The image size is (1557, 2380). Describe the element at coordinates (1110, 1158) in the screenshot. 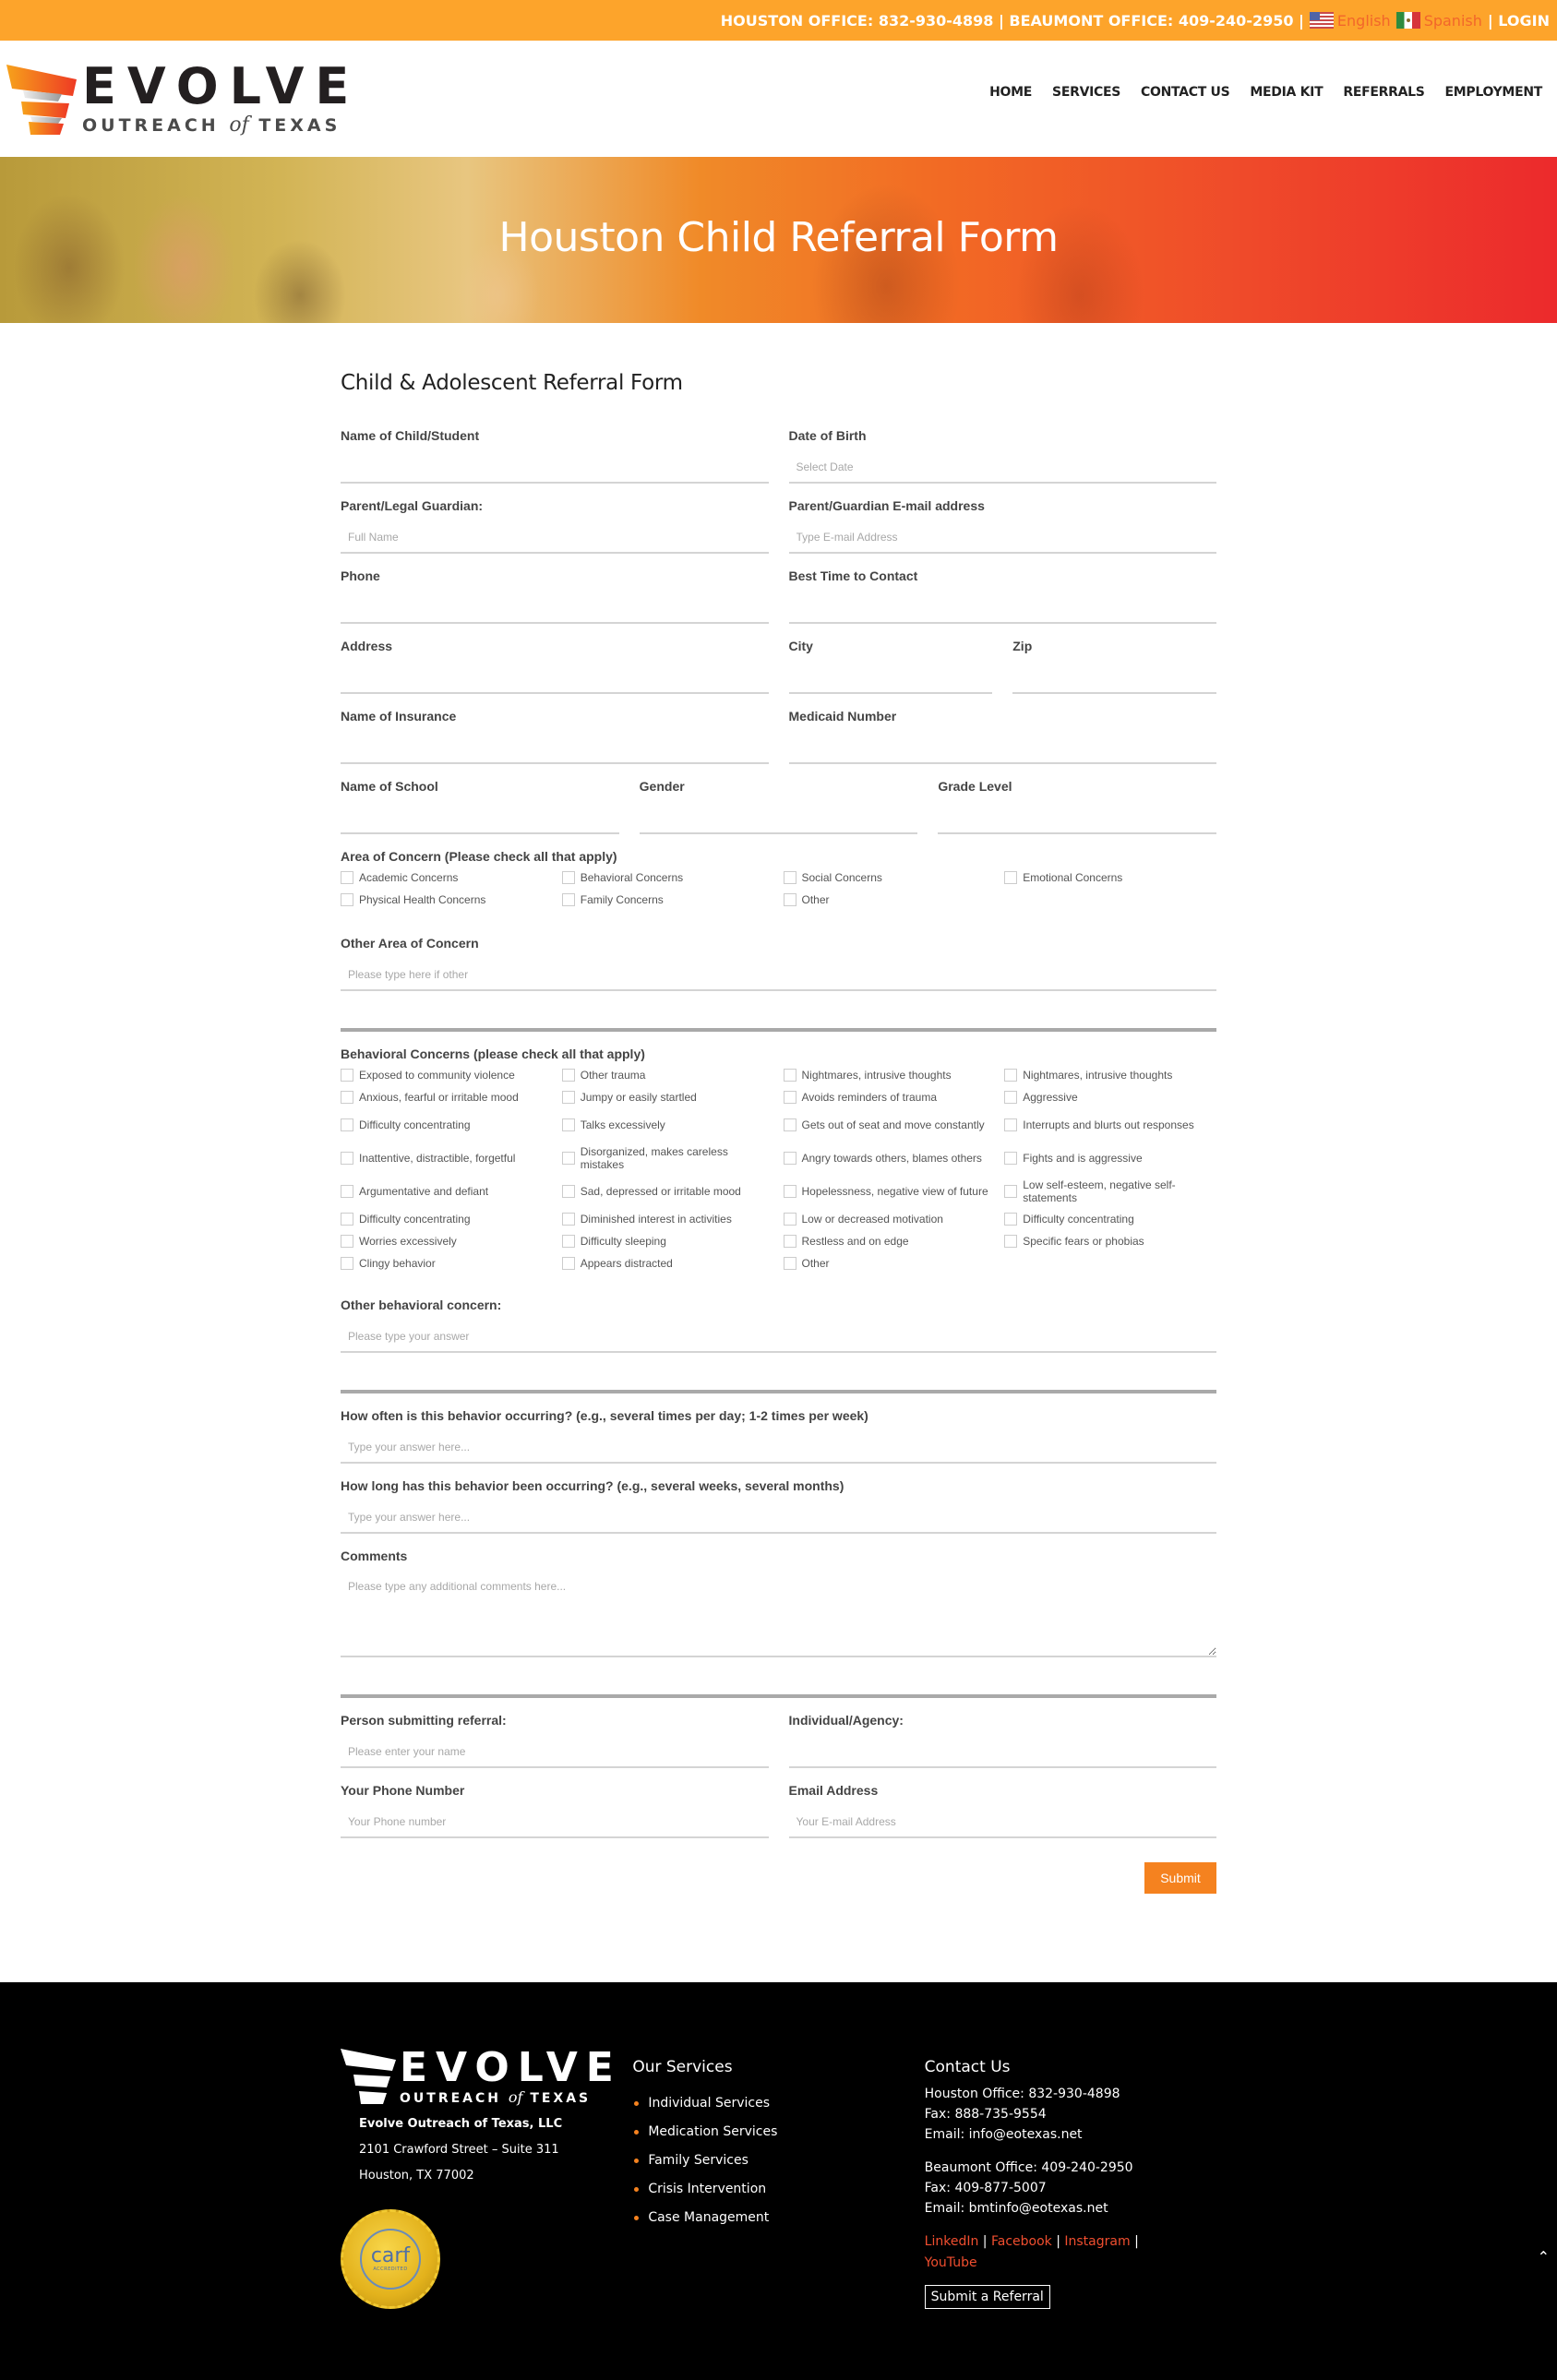

I see `checkbox-fights-and-is-aggressive: Fights and is aggressive` at that location.